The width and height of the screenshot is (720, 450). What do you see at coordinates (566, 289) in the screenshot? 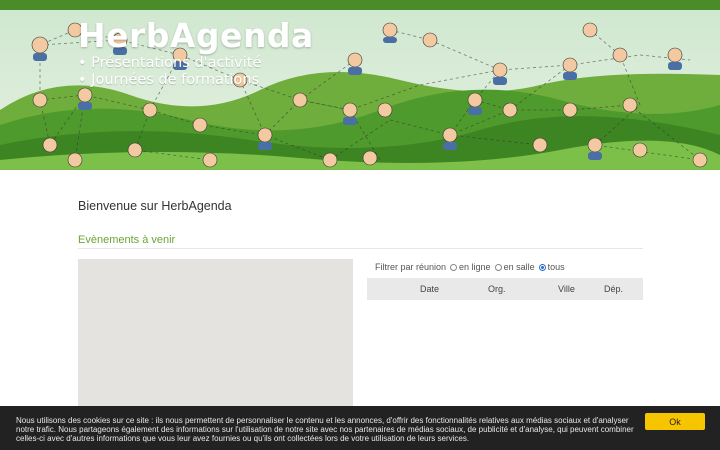
I see `column-header-city: Ville` at bounding box center [566, 289].